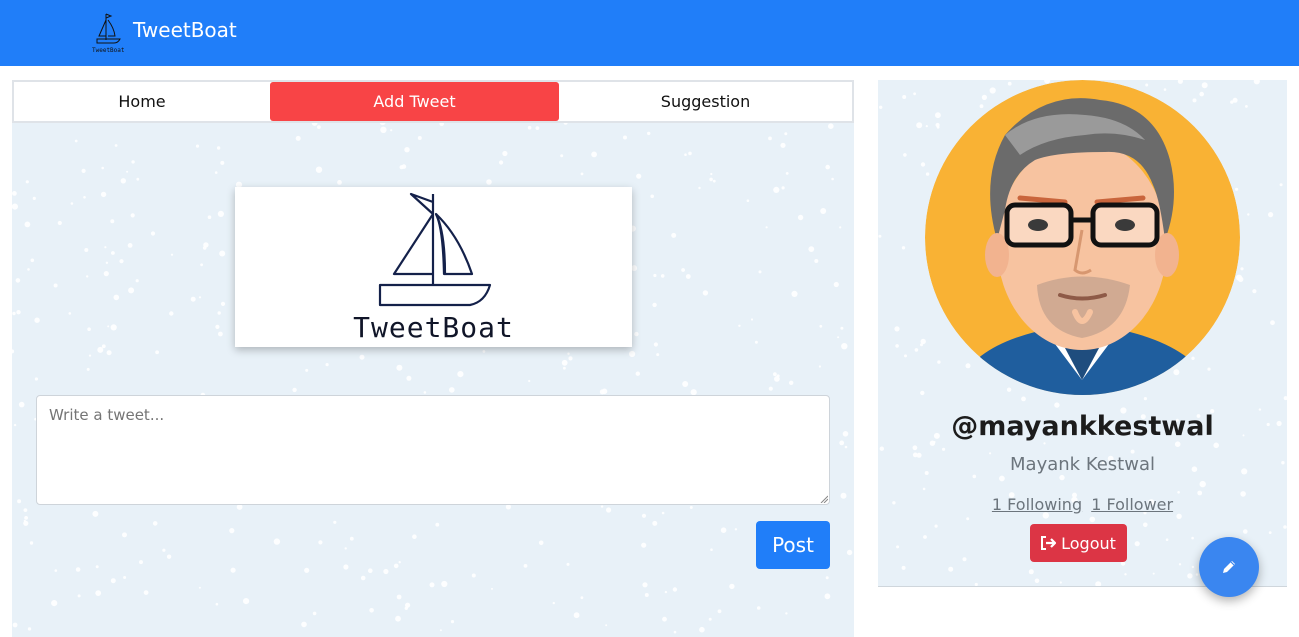 Image resolution: width=1299 pixels, height=637 pixels. What do you see at coordinates (793, 545) in the screenshot?
I see `post-button: Post` at bounding box center [793, 545].